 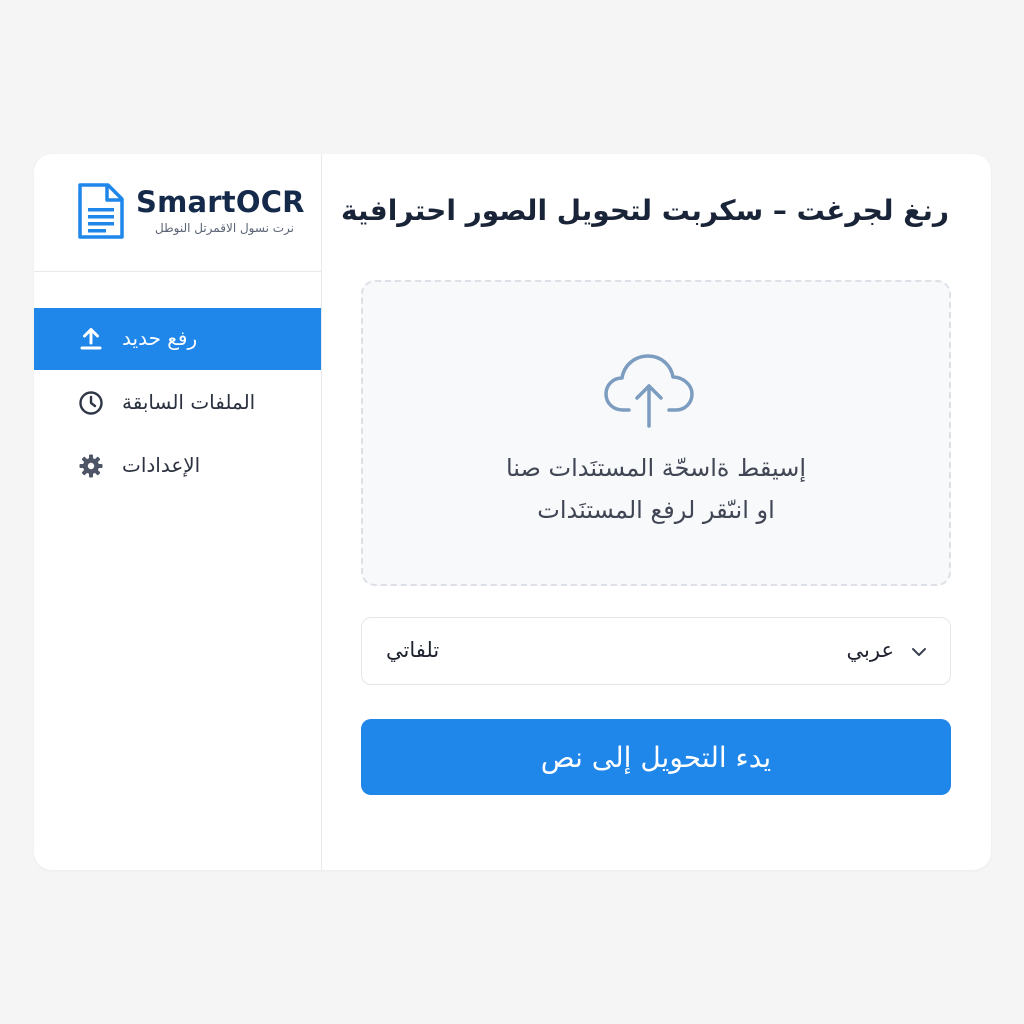 I want to click on upload-icon, so click(x=91, y=339).